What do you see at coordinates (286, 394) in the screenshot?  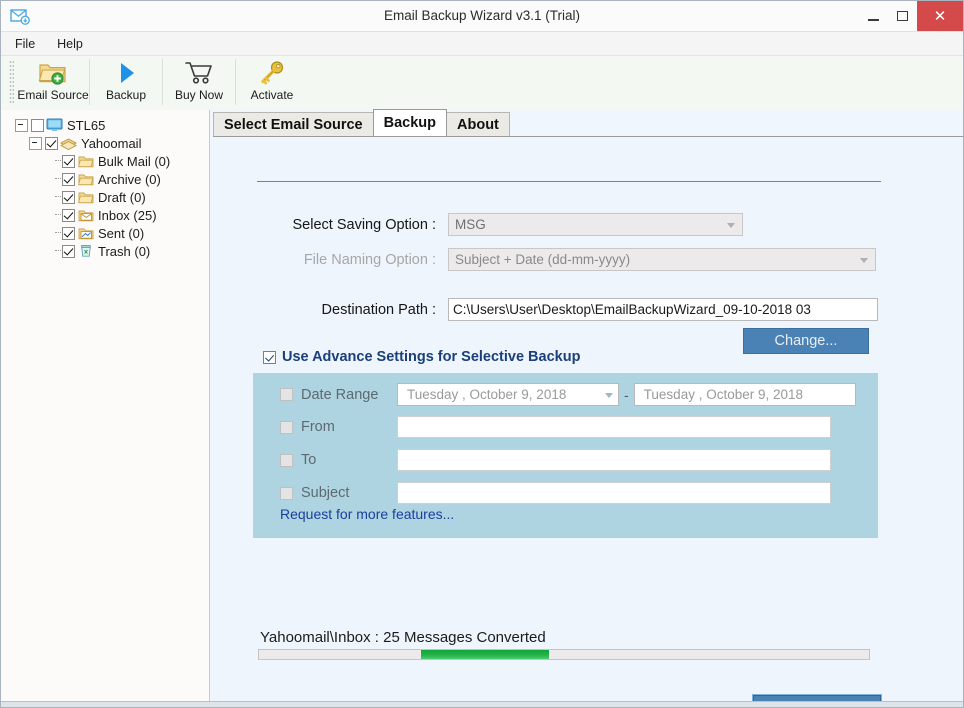 I see `date-range-checkbox` at bounding box center [286, 394].